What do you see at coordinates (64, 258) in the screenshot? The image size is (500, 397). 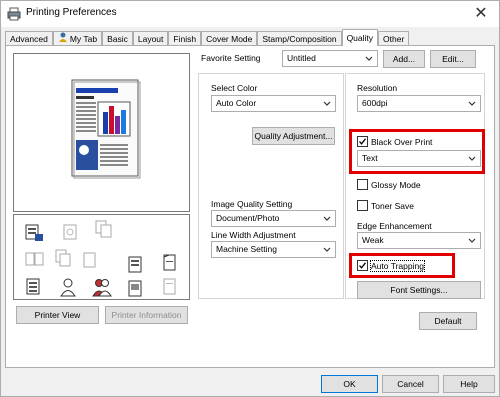 I see `faded-stack-icon` at bounding box center [64, 258].